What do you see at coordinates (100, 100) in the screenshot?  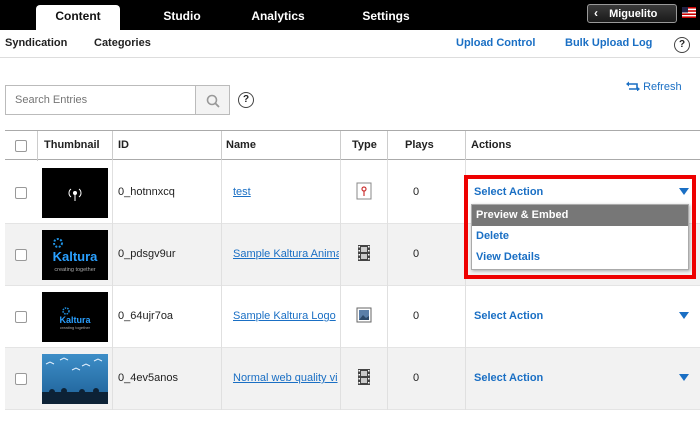 I see `search-input` at bounding box center [100, 100].